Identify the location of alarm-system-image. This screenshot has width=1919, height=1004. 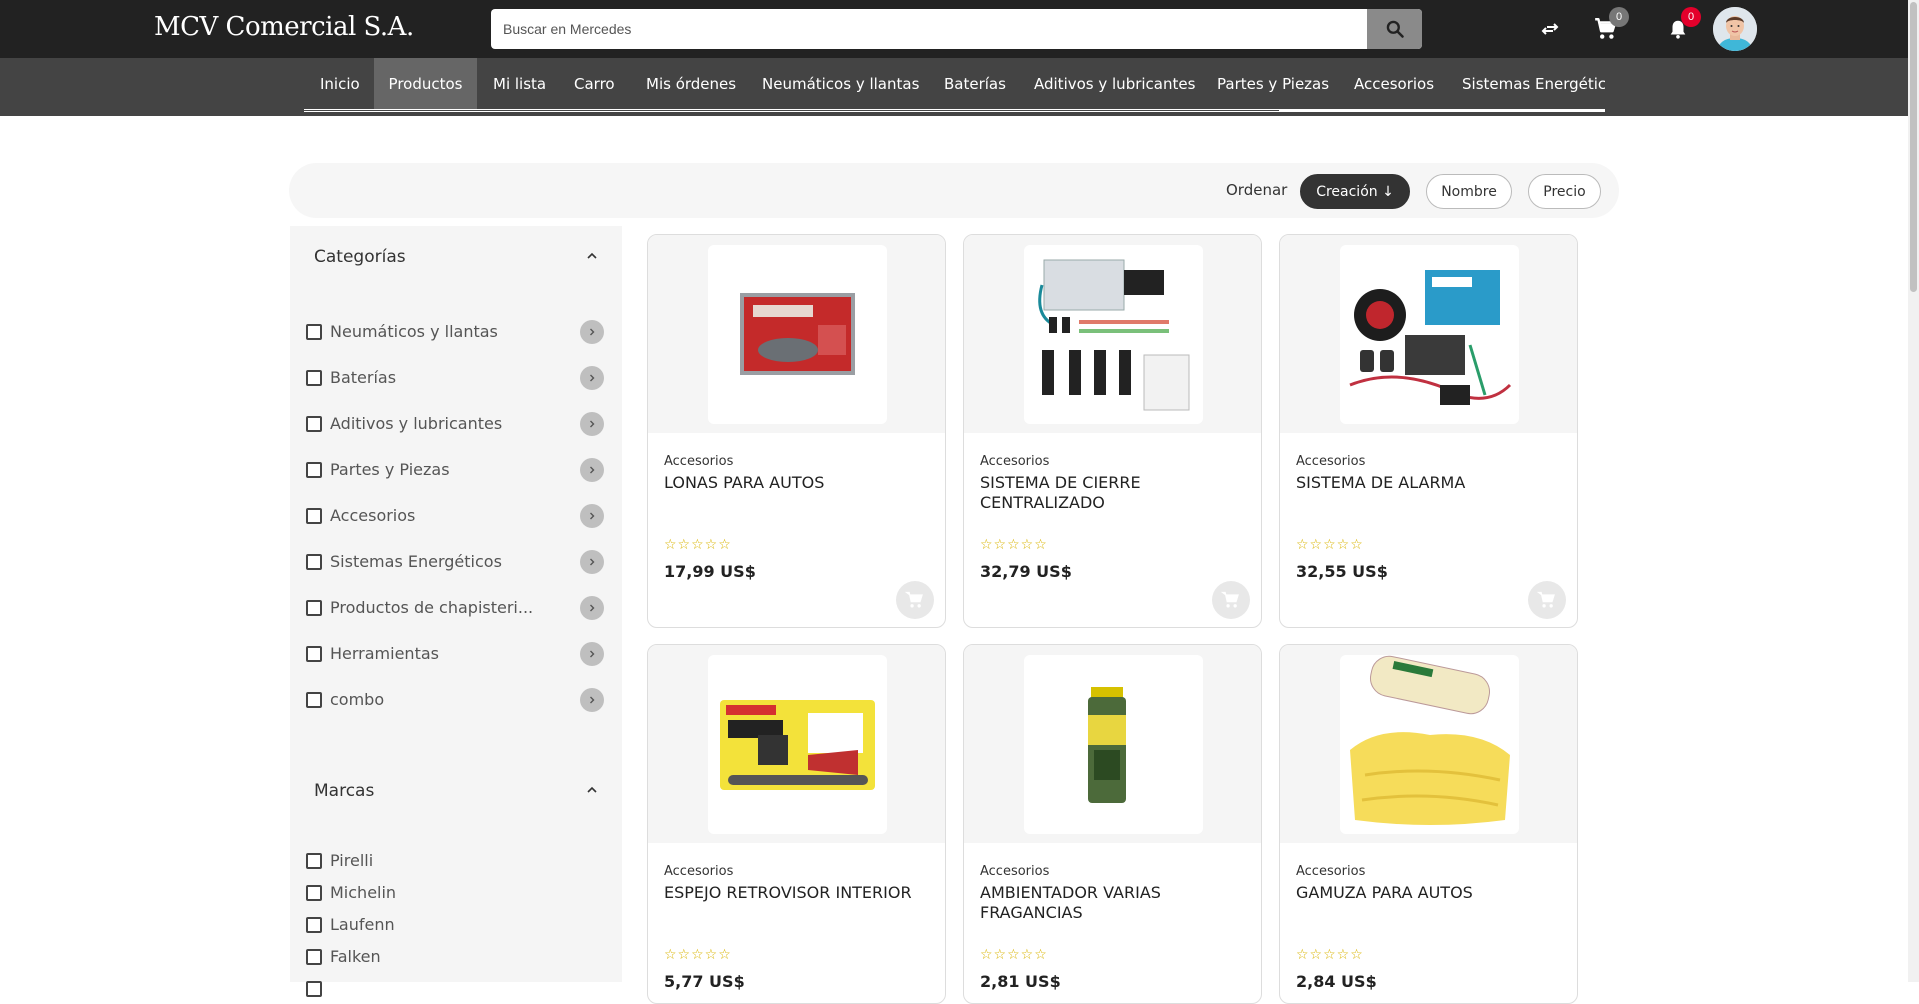
(1430, 337).